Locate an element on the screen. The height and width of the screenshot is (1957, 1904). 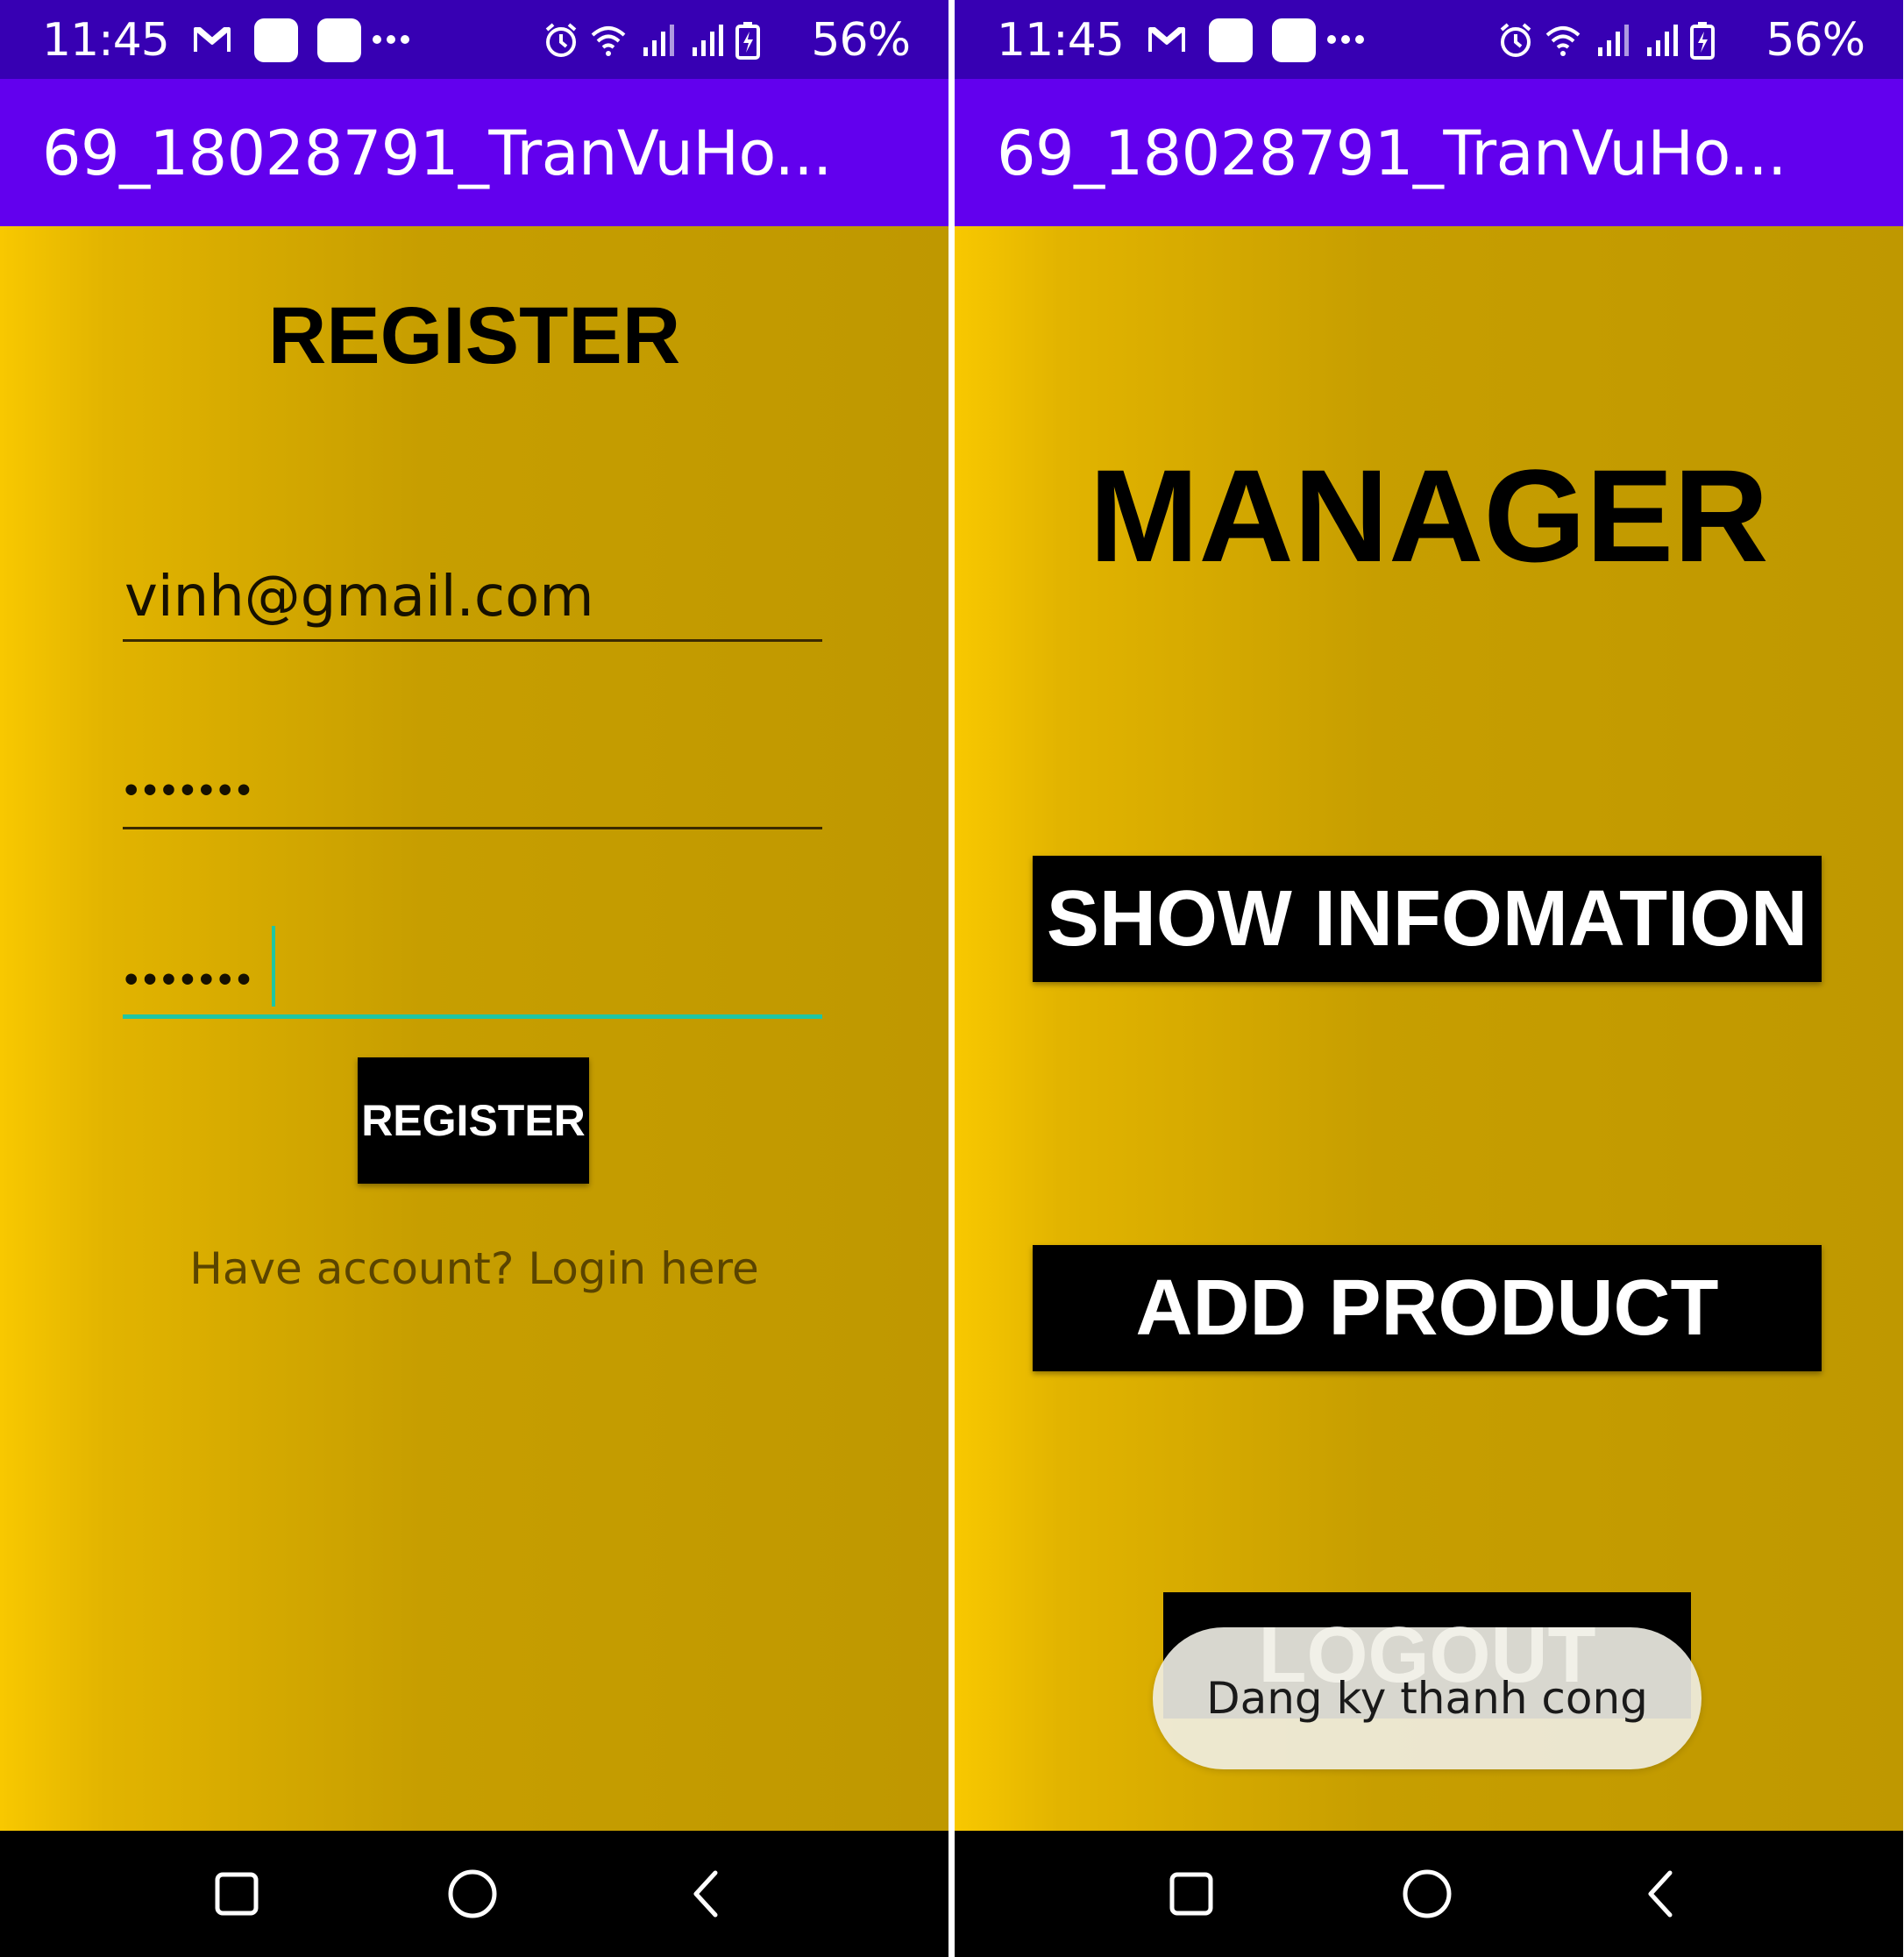
confirm-password-underline is located at coordinates (472, 1016).